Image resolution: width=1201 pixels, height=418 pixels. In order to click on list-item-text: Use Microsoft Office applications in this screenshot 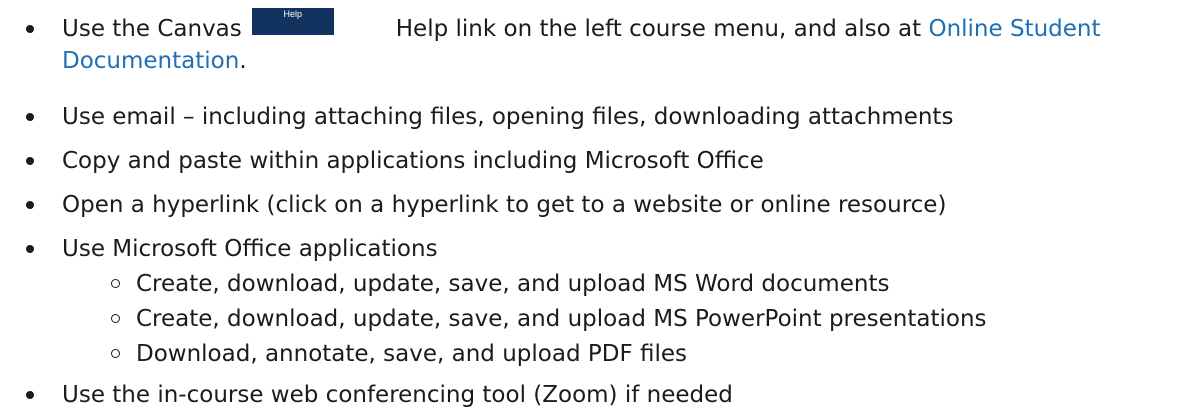, I will do `click(250, 249)`.